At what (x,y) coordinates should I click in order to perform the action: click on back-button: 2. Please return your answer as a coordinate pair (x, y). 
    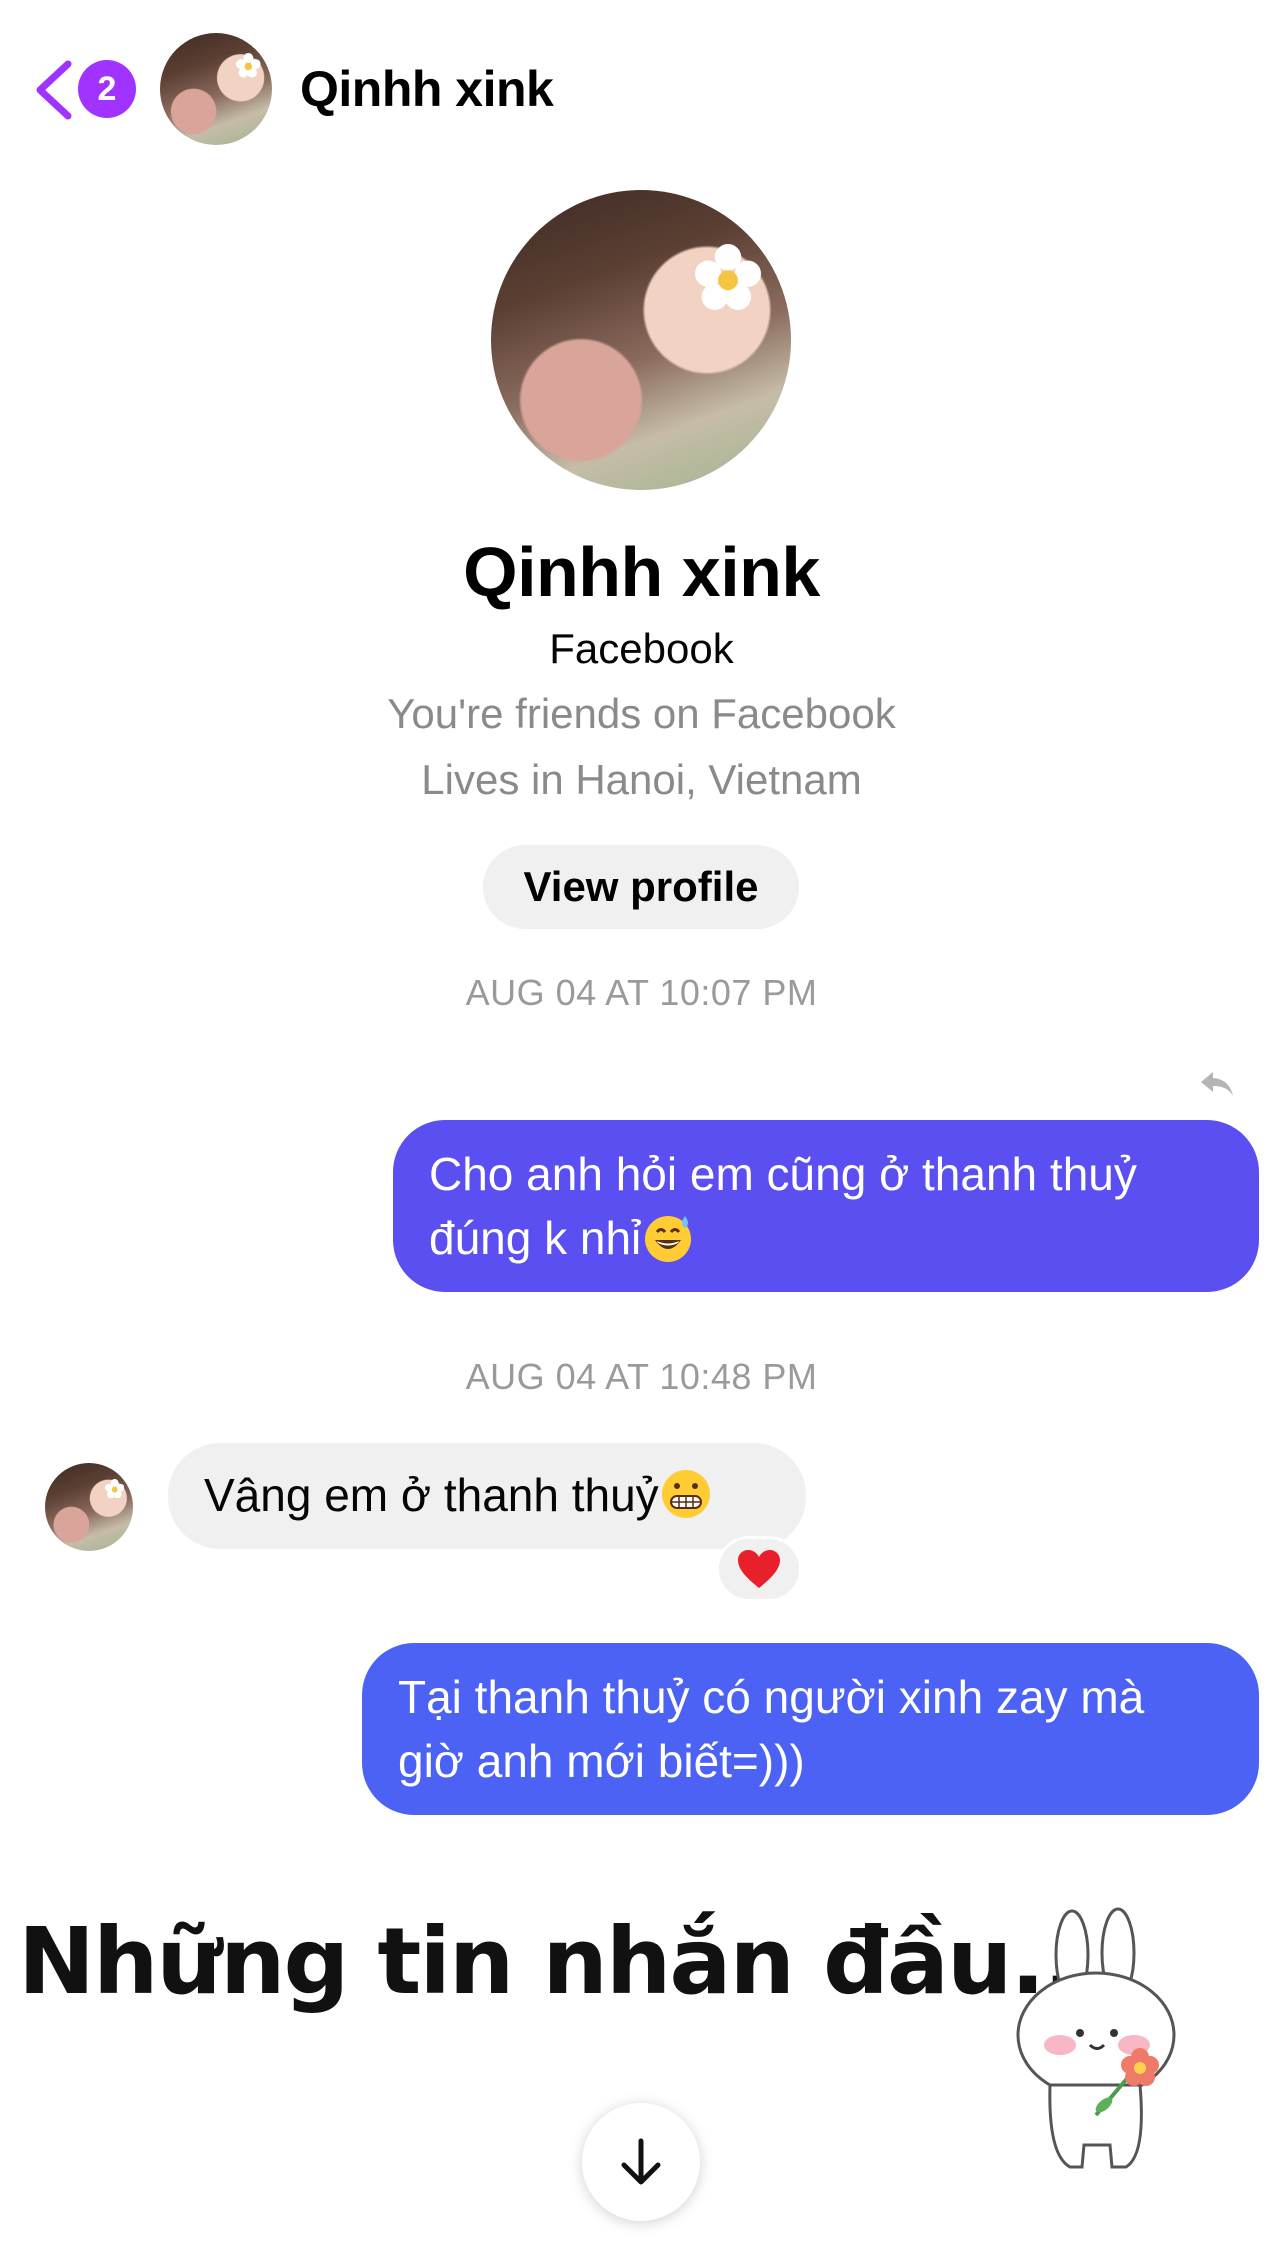
    Looking at the image, I should click on (84, 90).